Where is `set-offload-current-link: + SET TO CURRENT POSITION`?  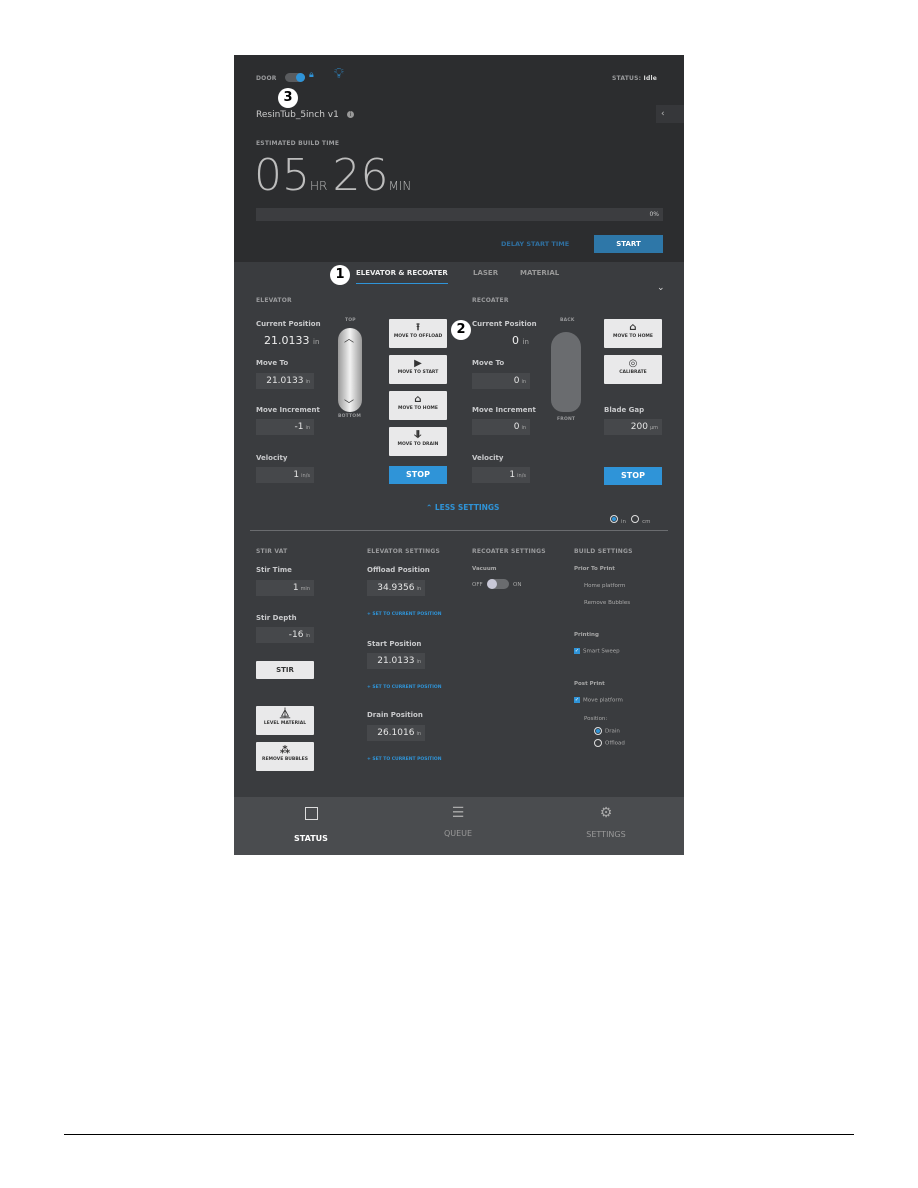
set-offload-current-link: + SET TO CURRENT POSITION is located at coordinates (404, 614).